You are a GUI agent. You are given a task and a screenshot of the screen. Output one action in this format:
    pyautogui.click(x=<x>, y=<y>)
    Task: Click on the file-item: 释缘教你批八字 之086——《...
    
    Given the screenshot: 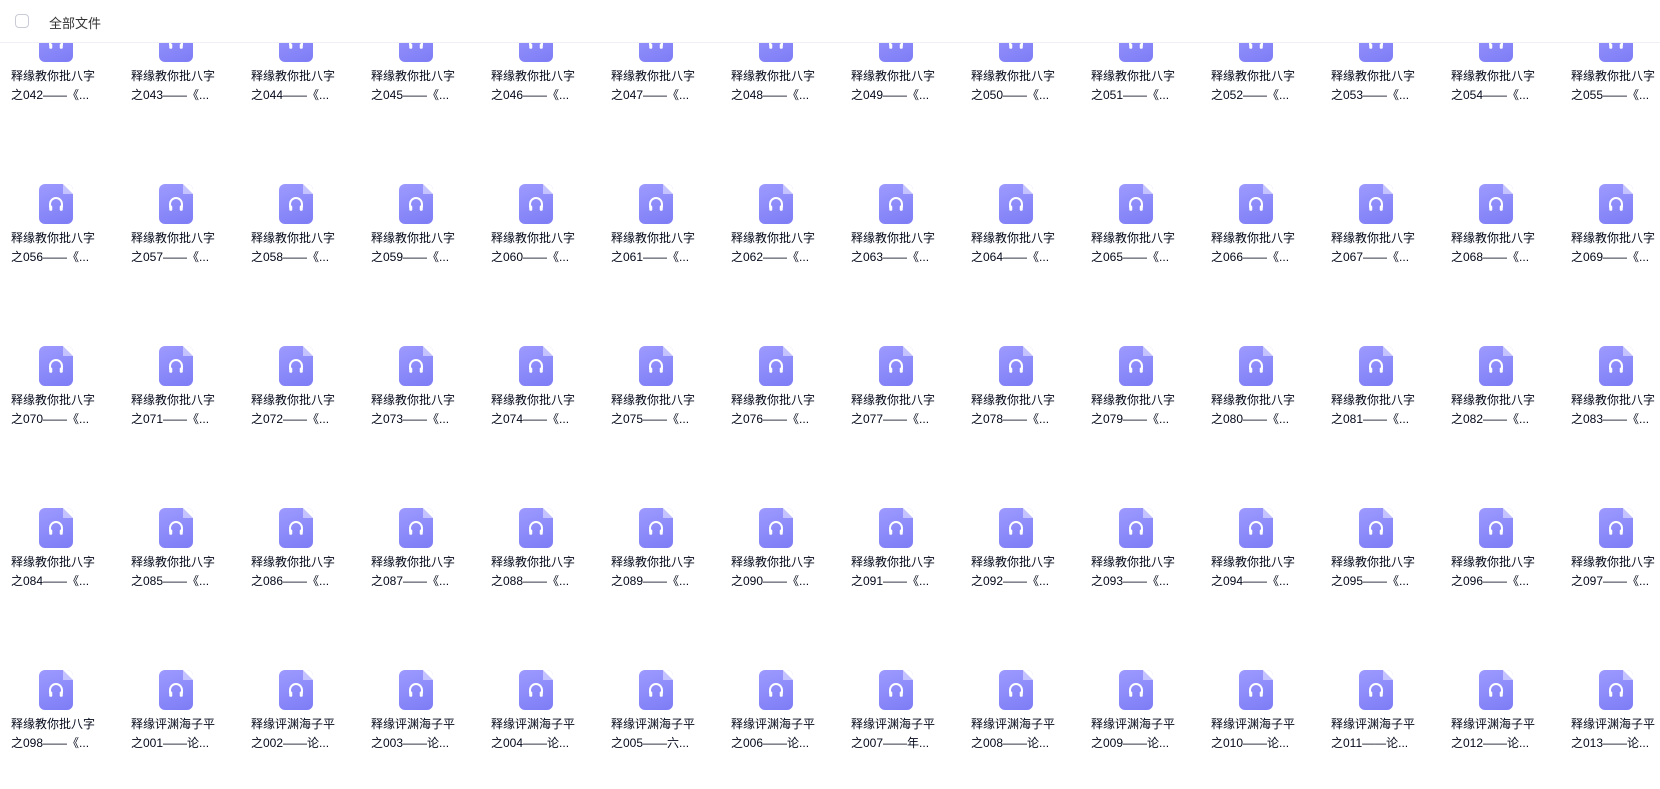 What is the action you would take?
    pyautogui.click(x=300, y=563)
    